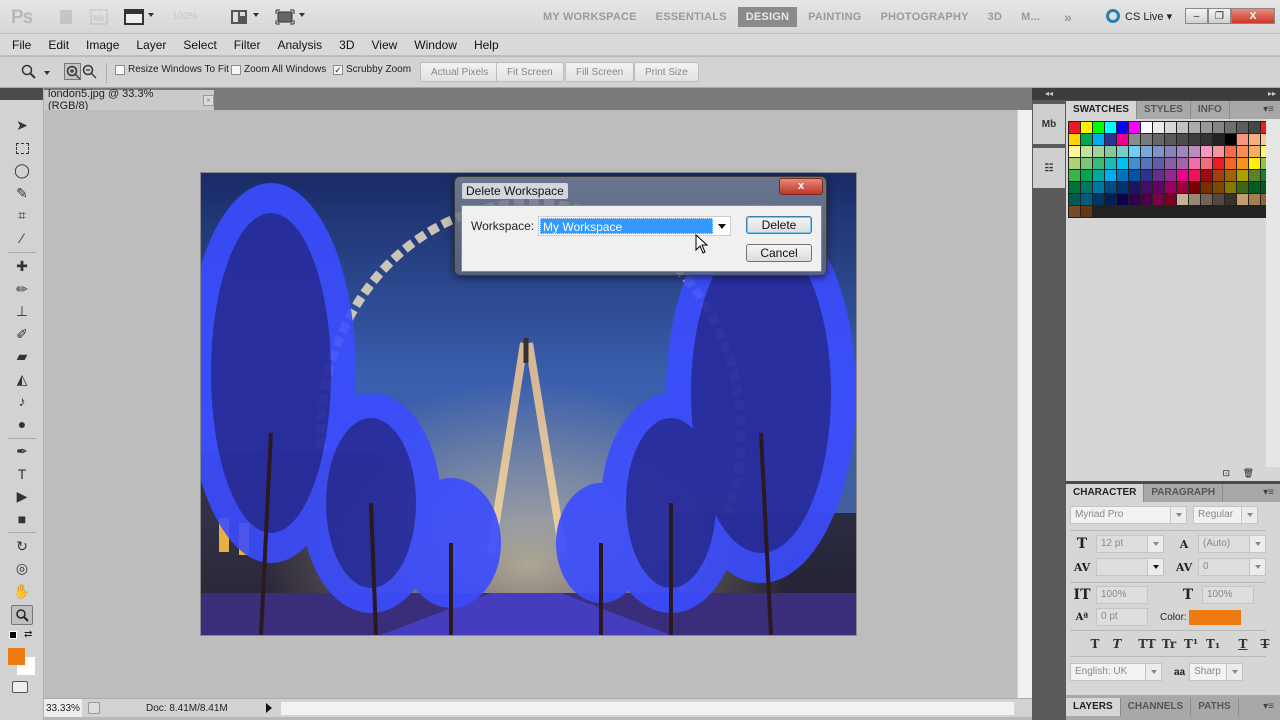 The height and width of the screenshot is (720, 1280). What do you see at coordinates (22, 215) in the screenshot?
I see `crop-tool-icon: ⌗` at bounding box center [22, 215].